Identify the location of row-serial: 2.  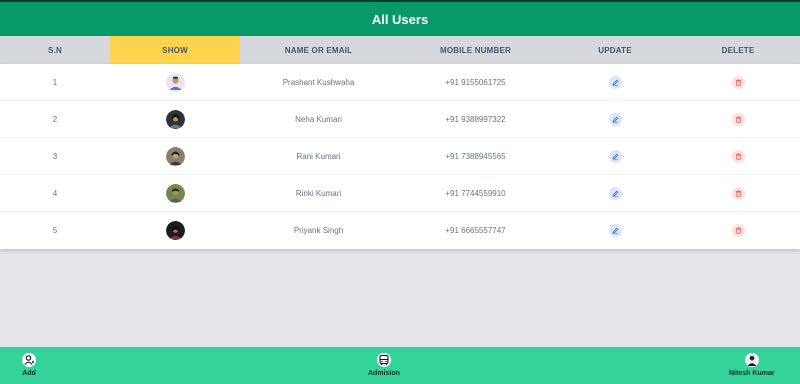
(55, 119).